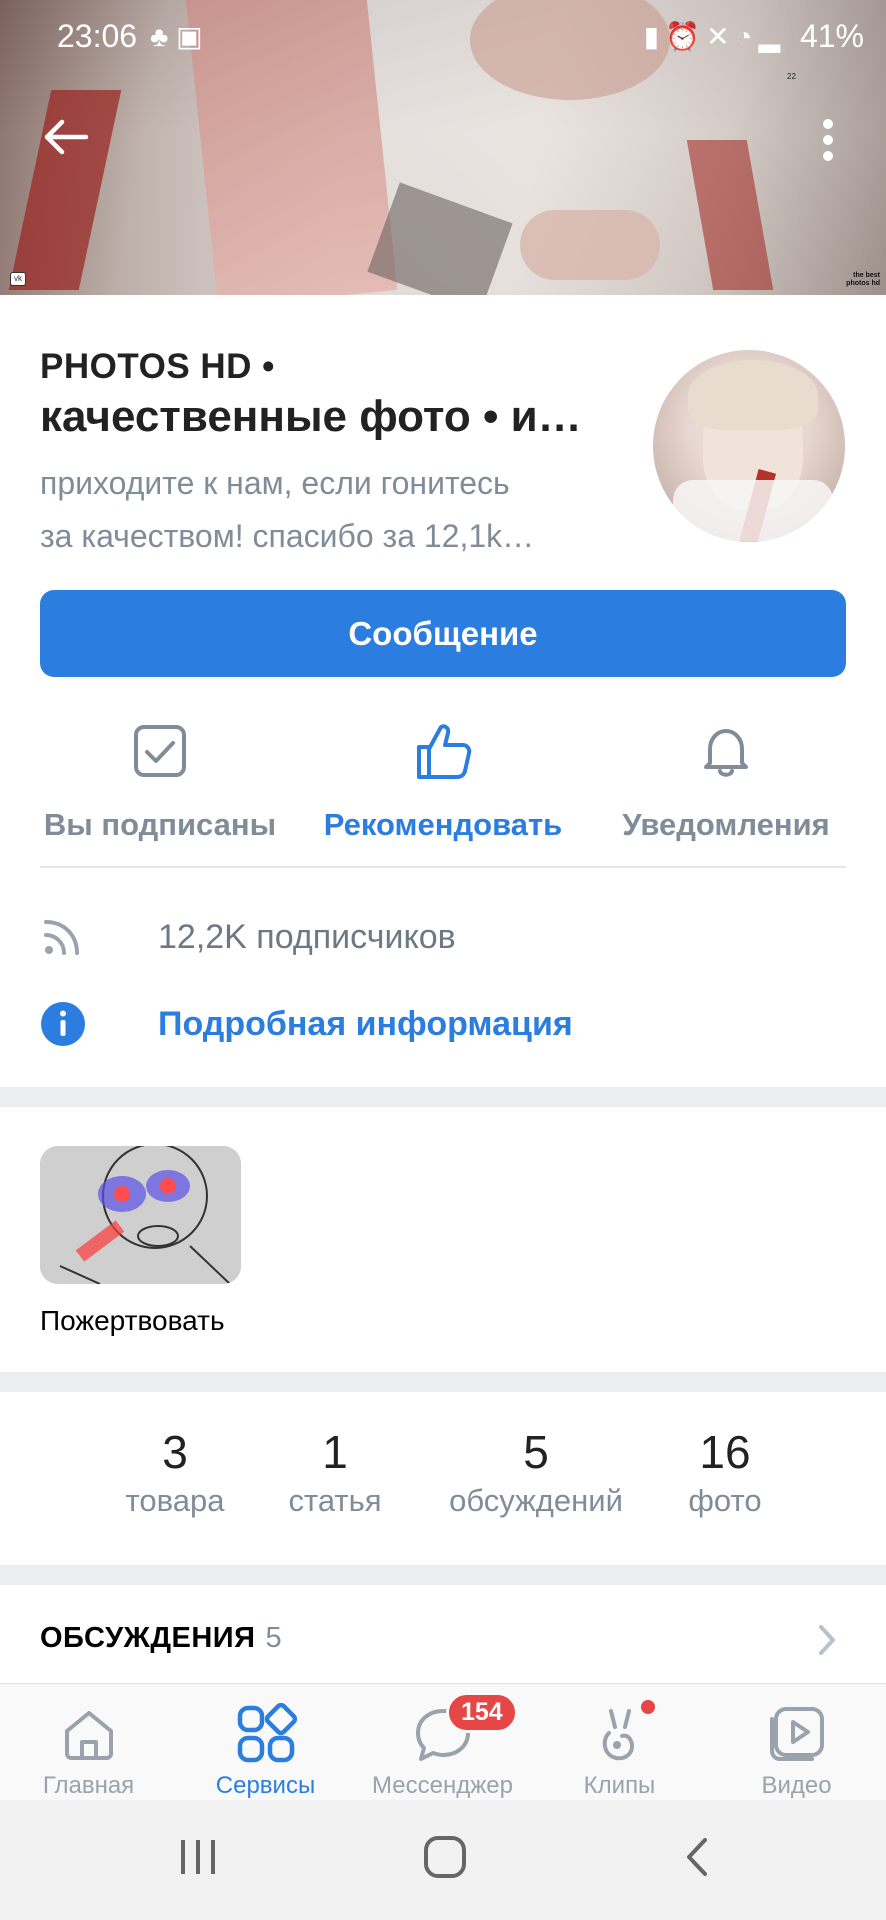 The image size is (886, 1920). I want to click on back-nav-button, so click(697, 1859).